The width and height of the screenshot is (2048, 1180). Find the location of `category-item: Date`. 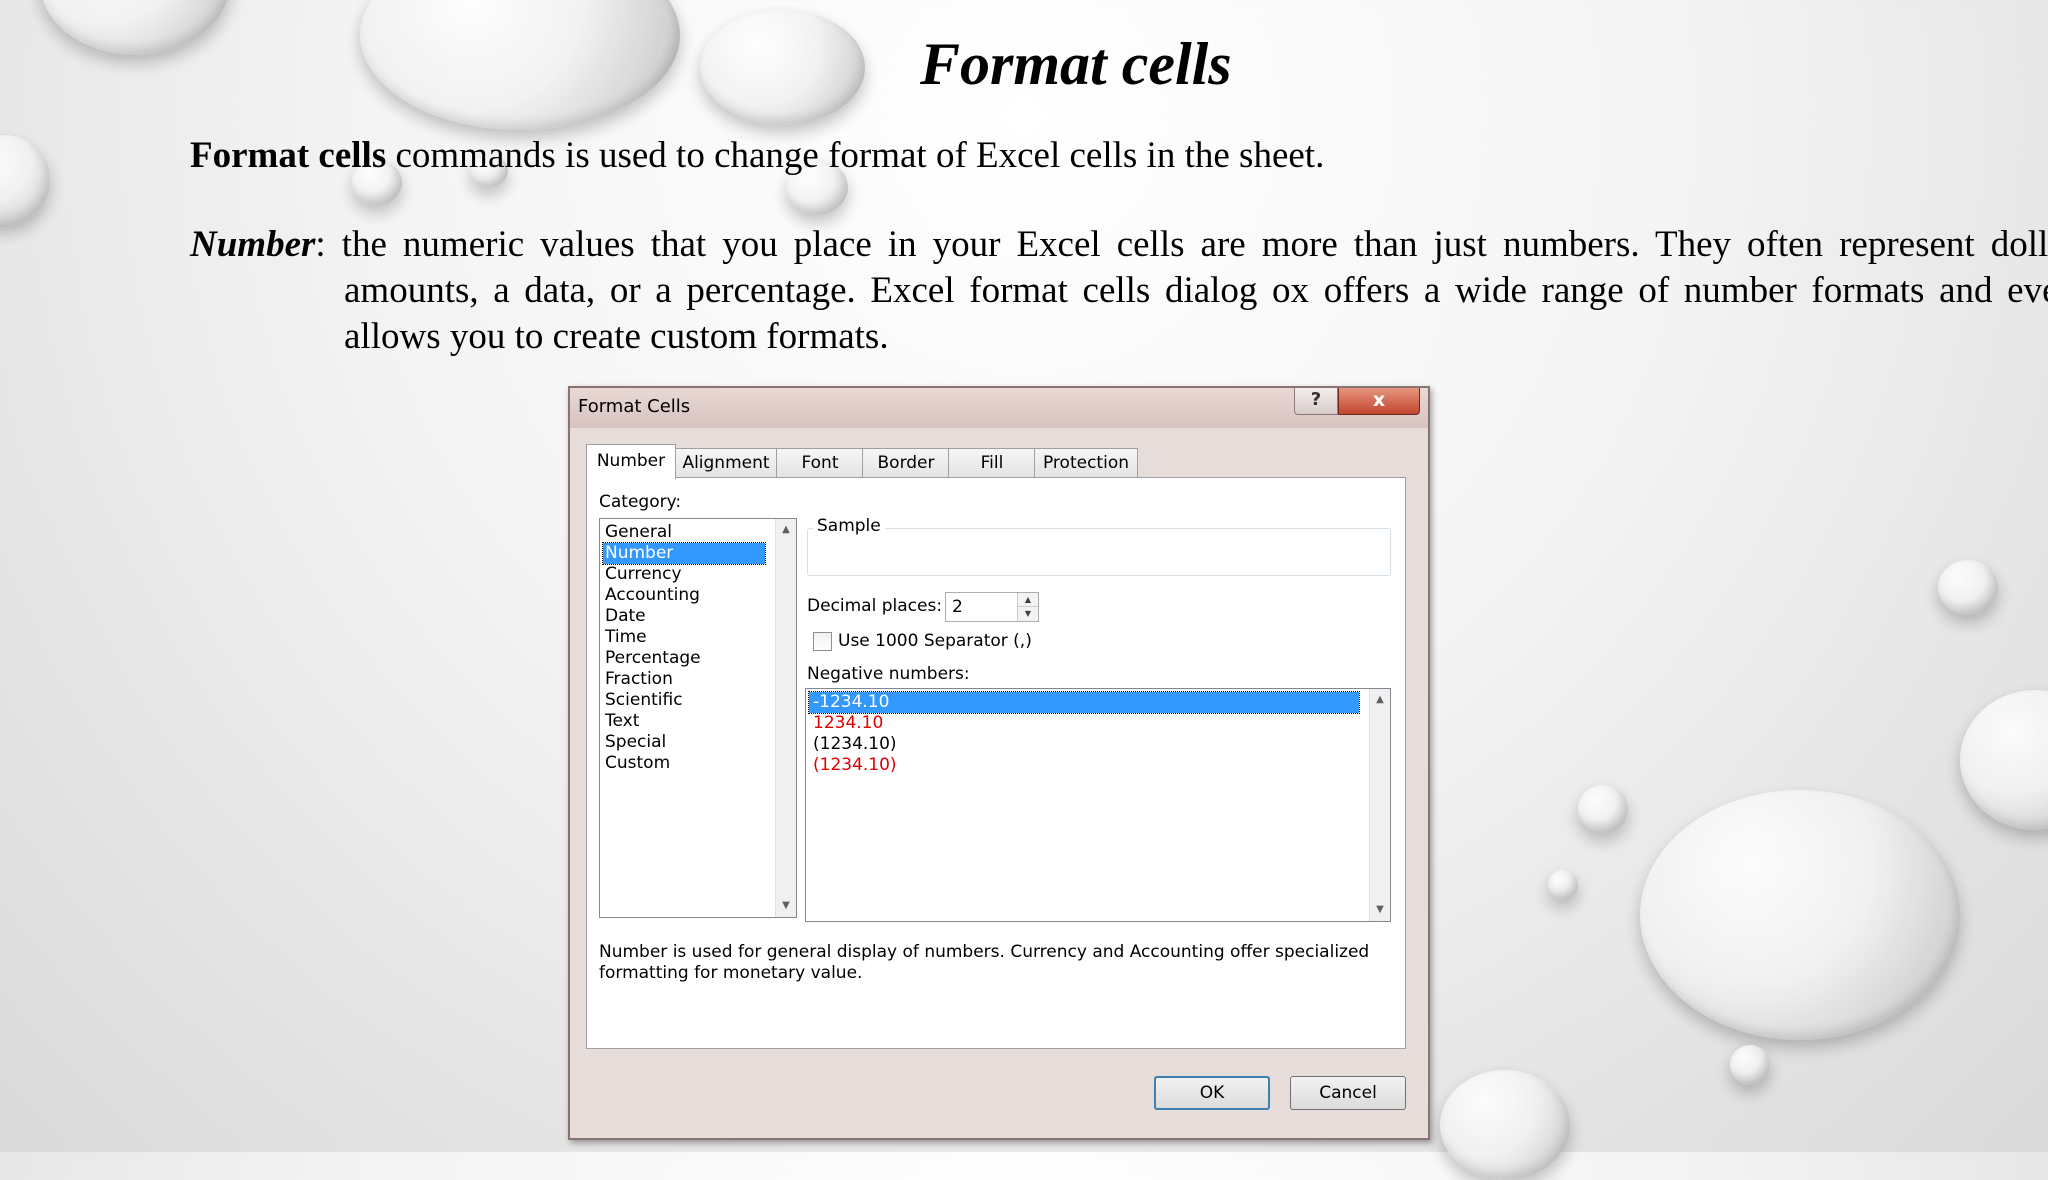

category-item: Date is located at coordinates (684, 616).